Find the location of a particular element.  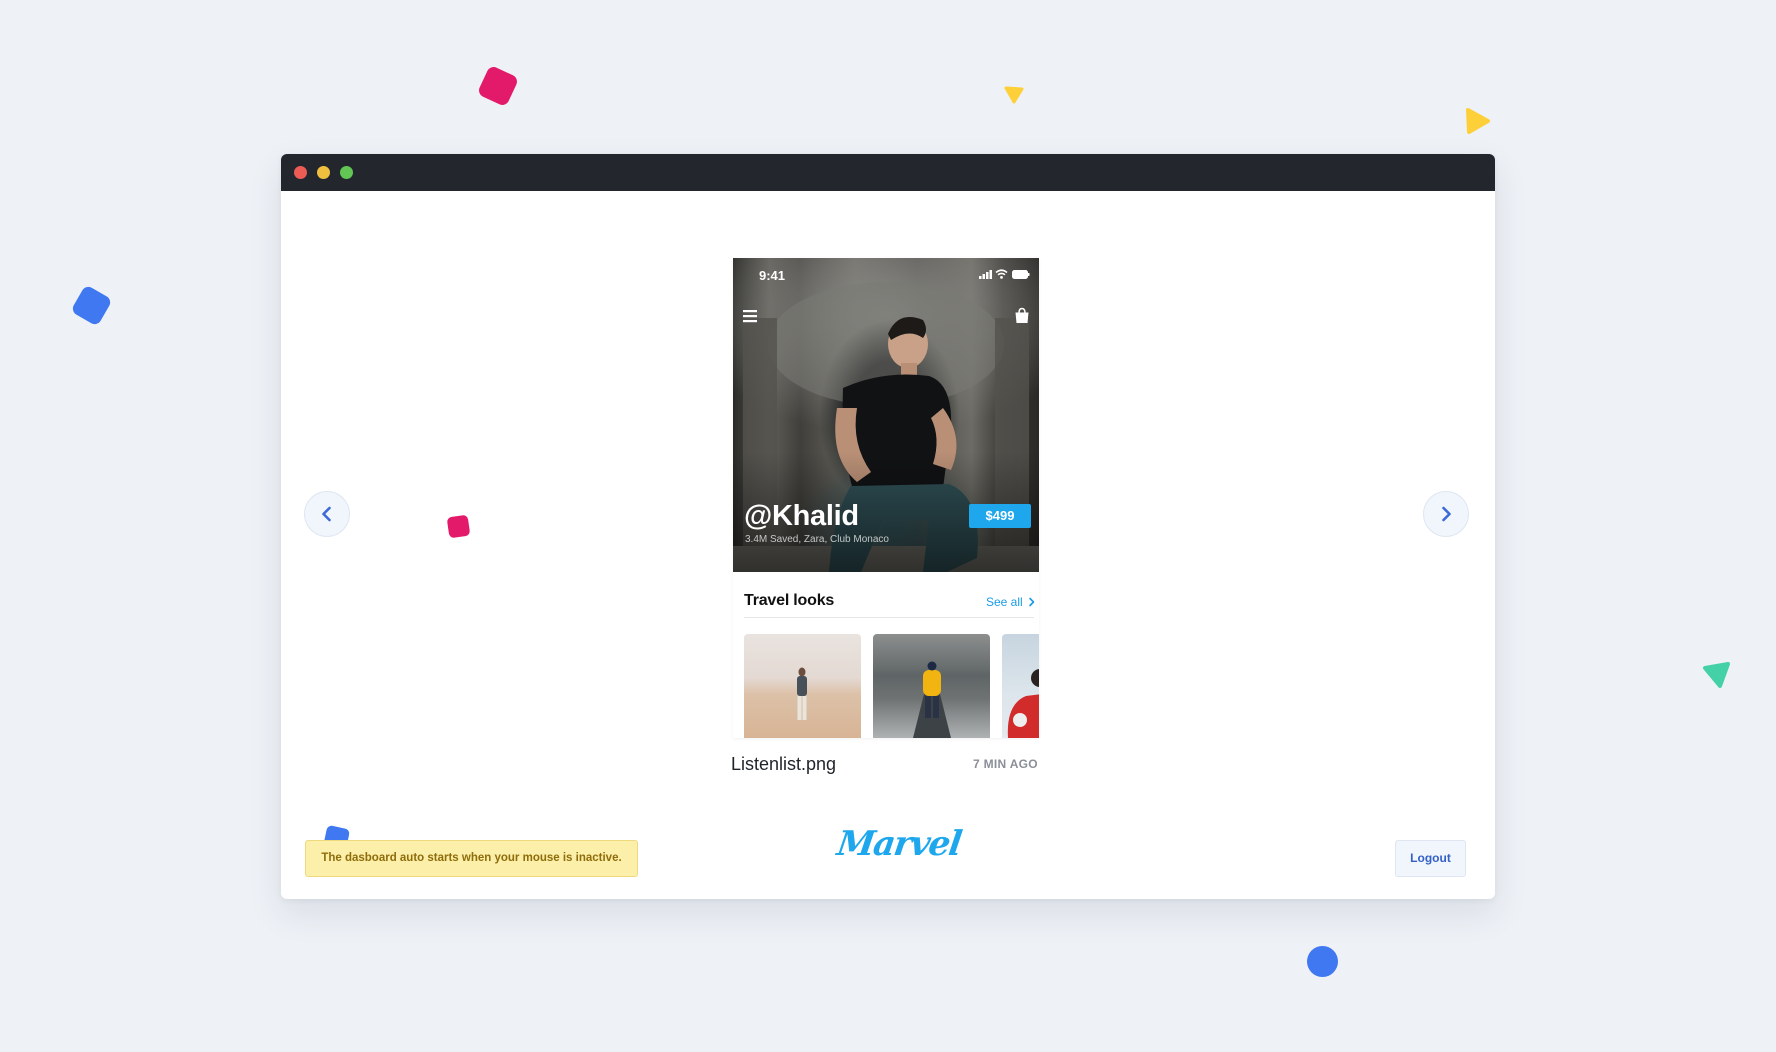

file-timestamp: 7 MIN AGO is located at coordinates (1005, 764).